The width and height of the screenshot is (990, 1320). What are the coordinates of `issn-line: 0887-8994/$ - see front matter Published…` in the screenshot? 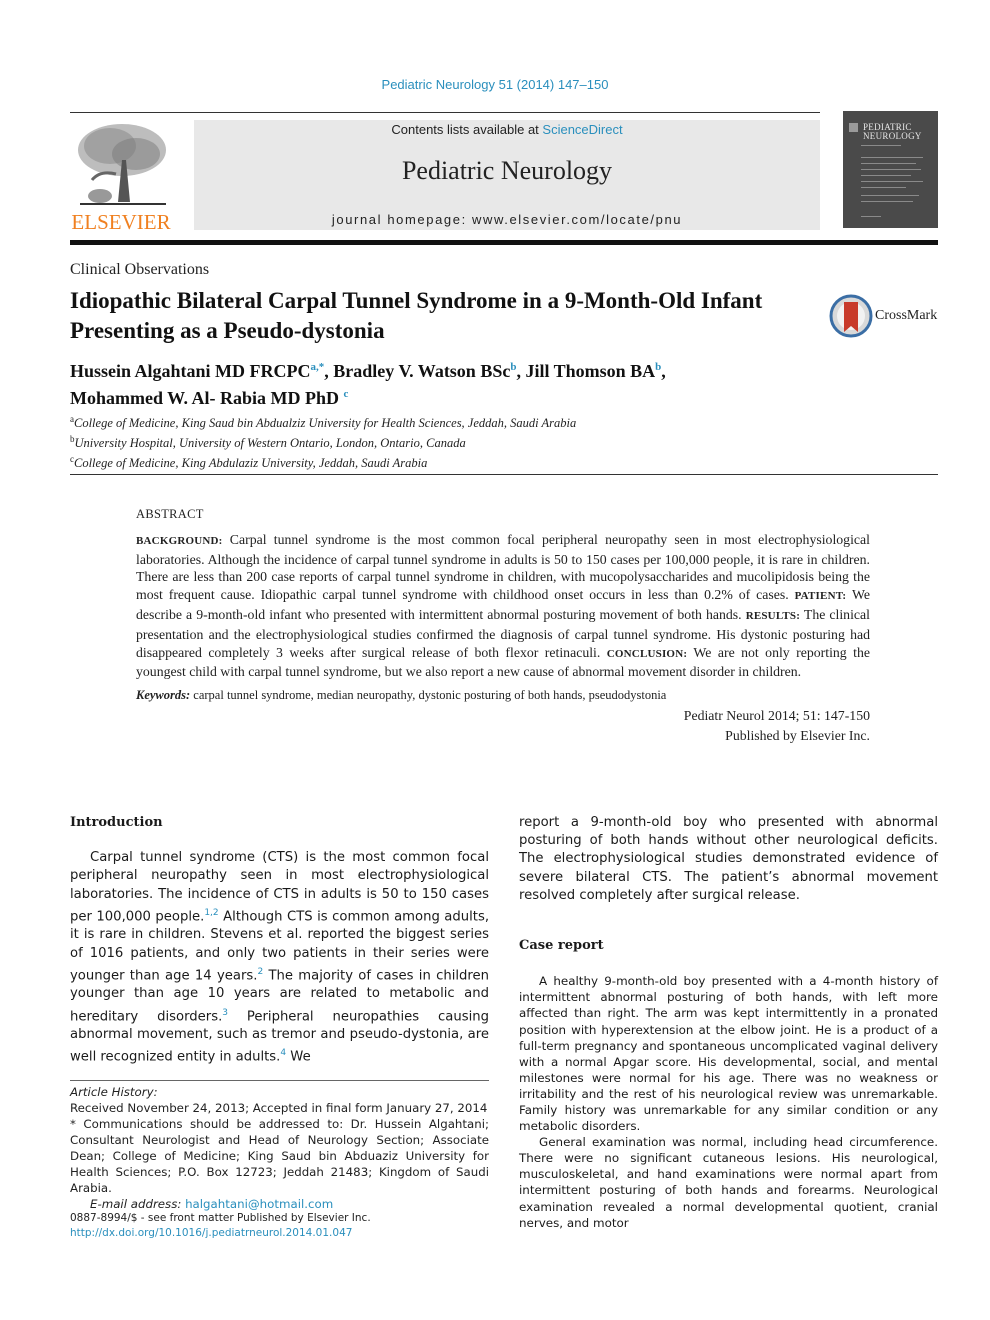 It's located at (220, 1218).